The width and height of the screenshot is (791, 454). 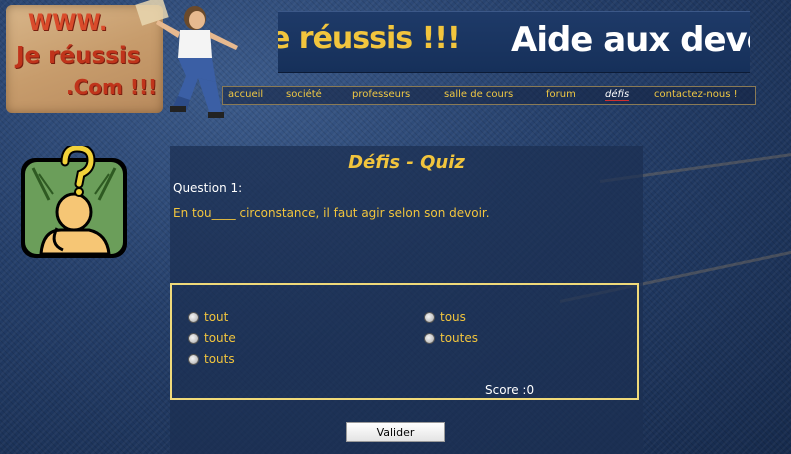 What do you see at coordinates (369, 38) in the screenshot?
I see `banner-text-left: e réussis !!!` at bounding box center [369, 38].